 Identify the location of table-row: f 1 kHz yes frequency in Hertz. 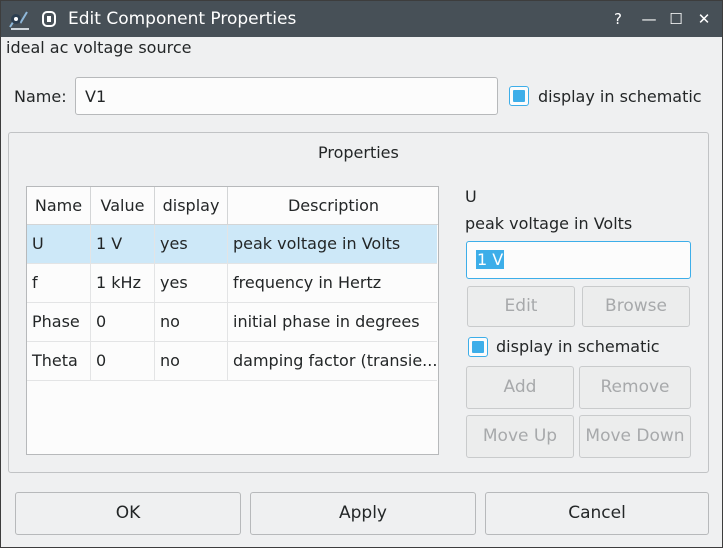
(232, 283).